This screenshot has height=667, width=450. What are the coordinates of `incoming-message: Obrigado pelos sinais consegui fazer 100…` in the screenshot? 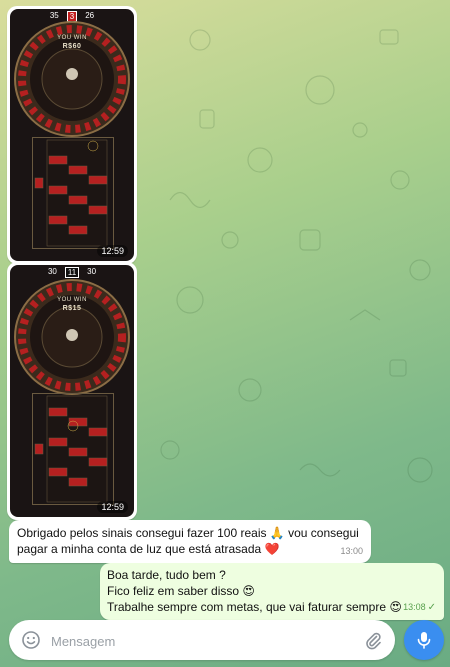 It's located at (190, 541).